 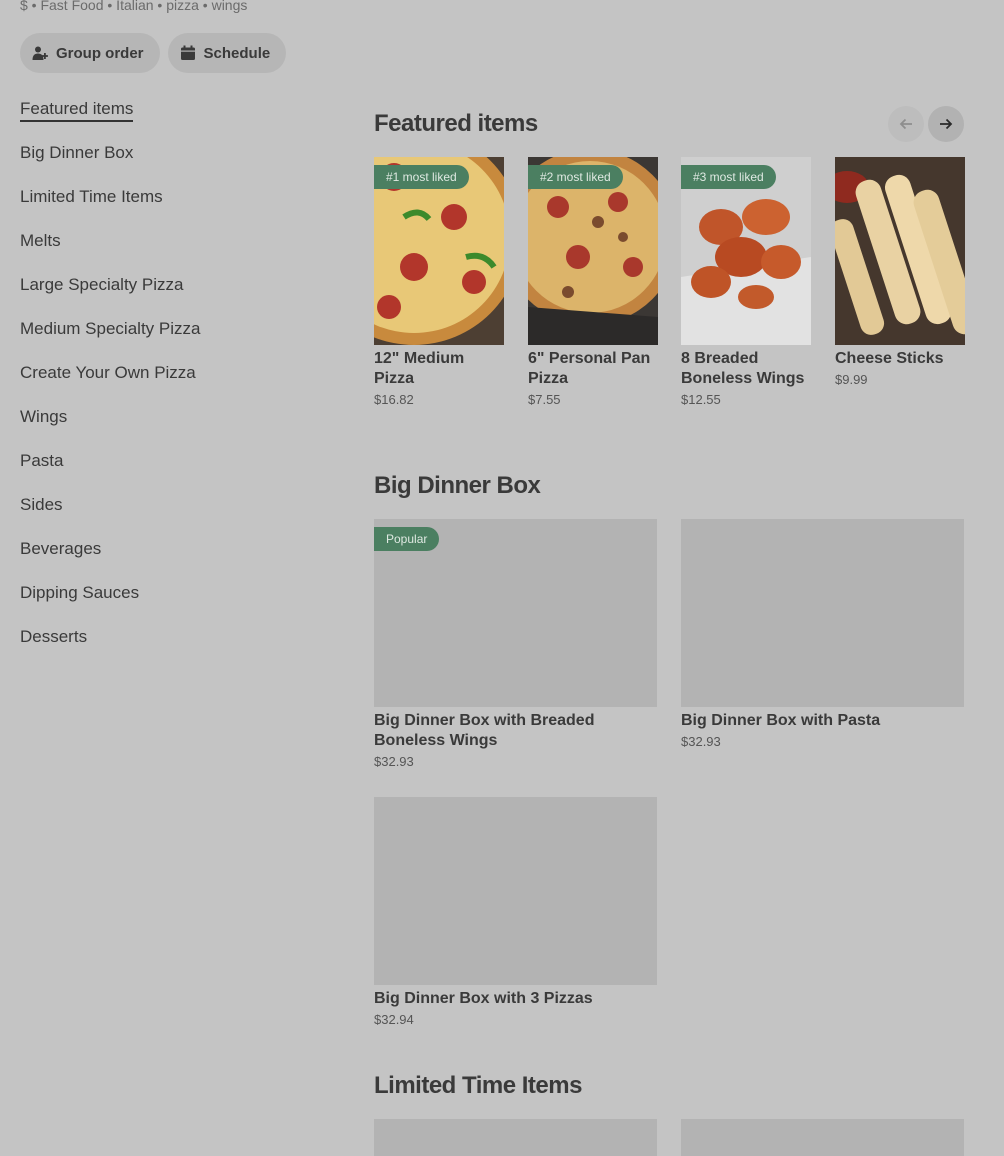 I want to click on item-price: $12.55, so click(x=701, y=399).